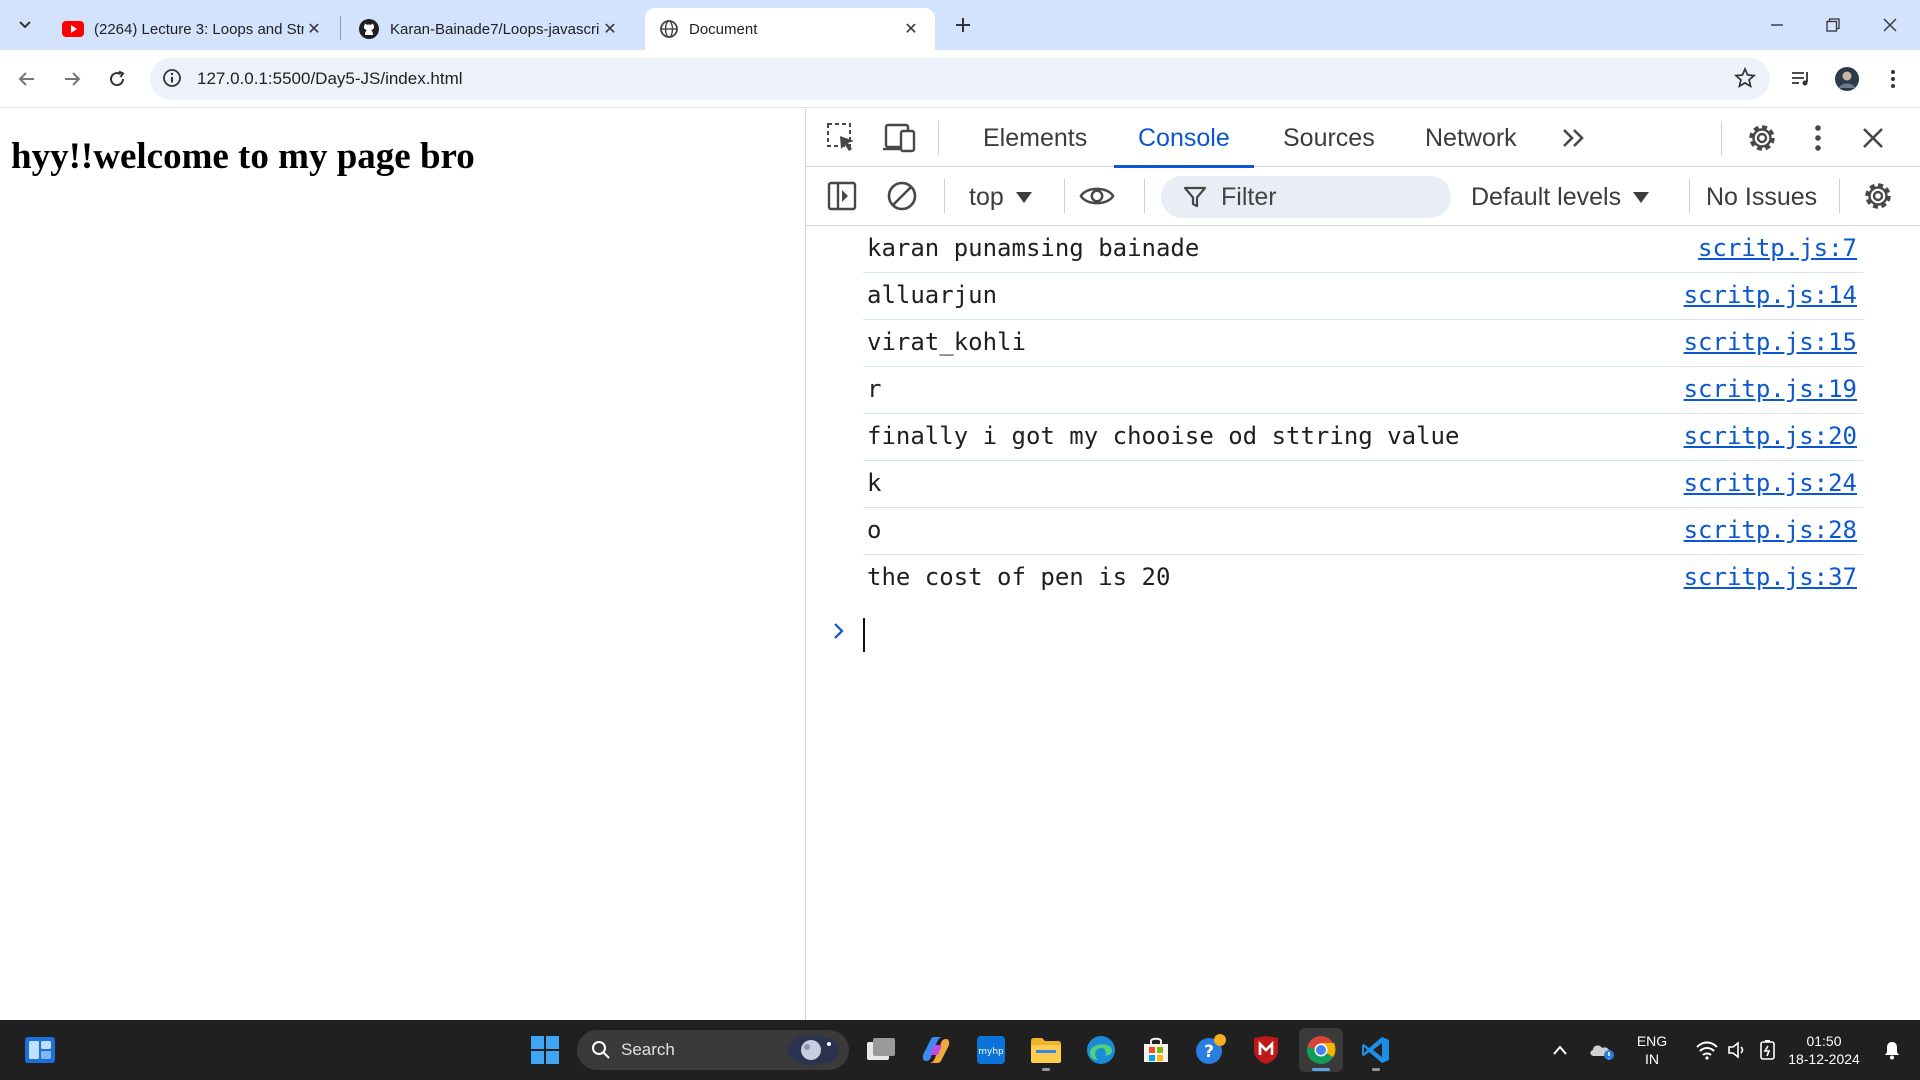 The width and height of the screenshot is (1920, 1080). Describe the element at coordinates (1770, 295) in the screenshot. I see `log-source-link: scritp.js:14` at that location.